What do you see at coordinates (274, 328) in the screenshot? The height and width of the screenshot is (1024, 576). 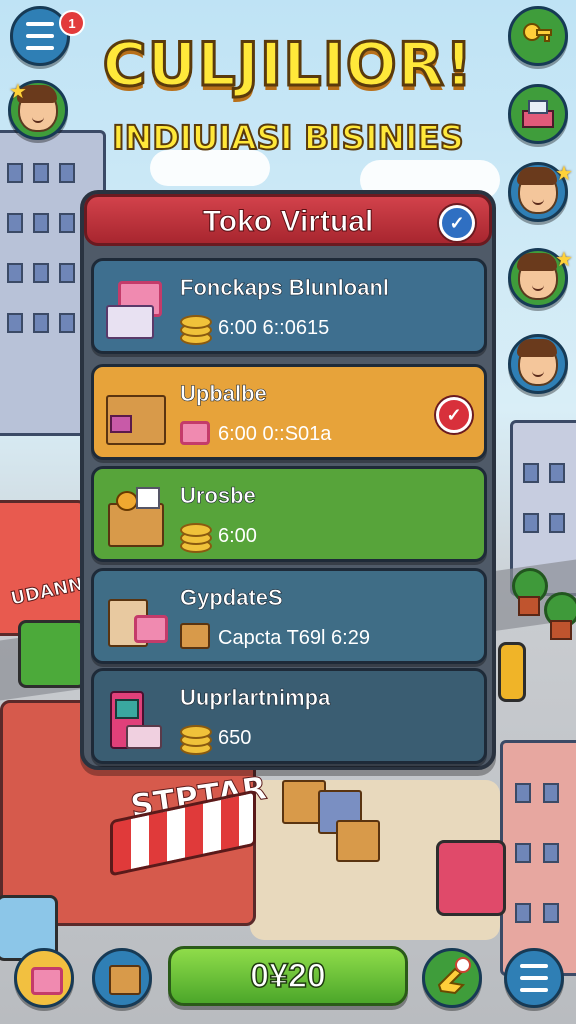 I see `item-value: 6:00 6::0615` at bounding box center [274, 328].